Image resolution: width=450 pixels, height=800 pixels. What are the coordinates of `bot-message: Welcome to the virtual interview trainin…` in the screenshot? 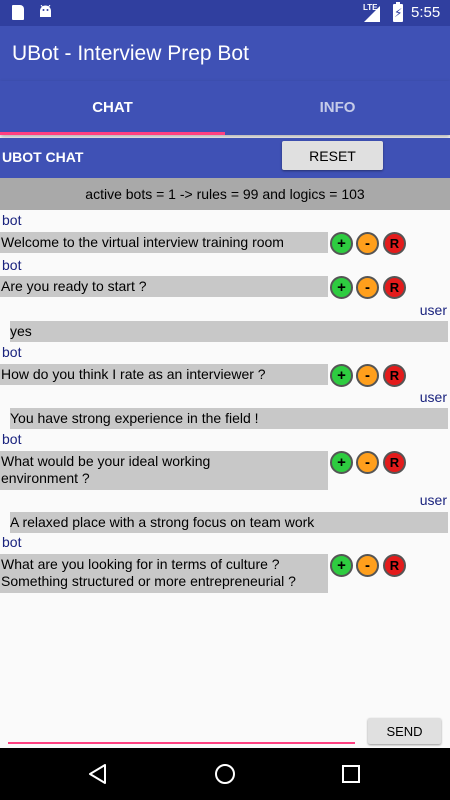 It's located at (164, 242).